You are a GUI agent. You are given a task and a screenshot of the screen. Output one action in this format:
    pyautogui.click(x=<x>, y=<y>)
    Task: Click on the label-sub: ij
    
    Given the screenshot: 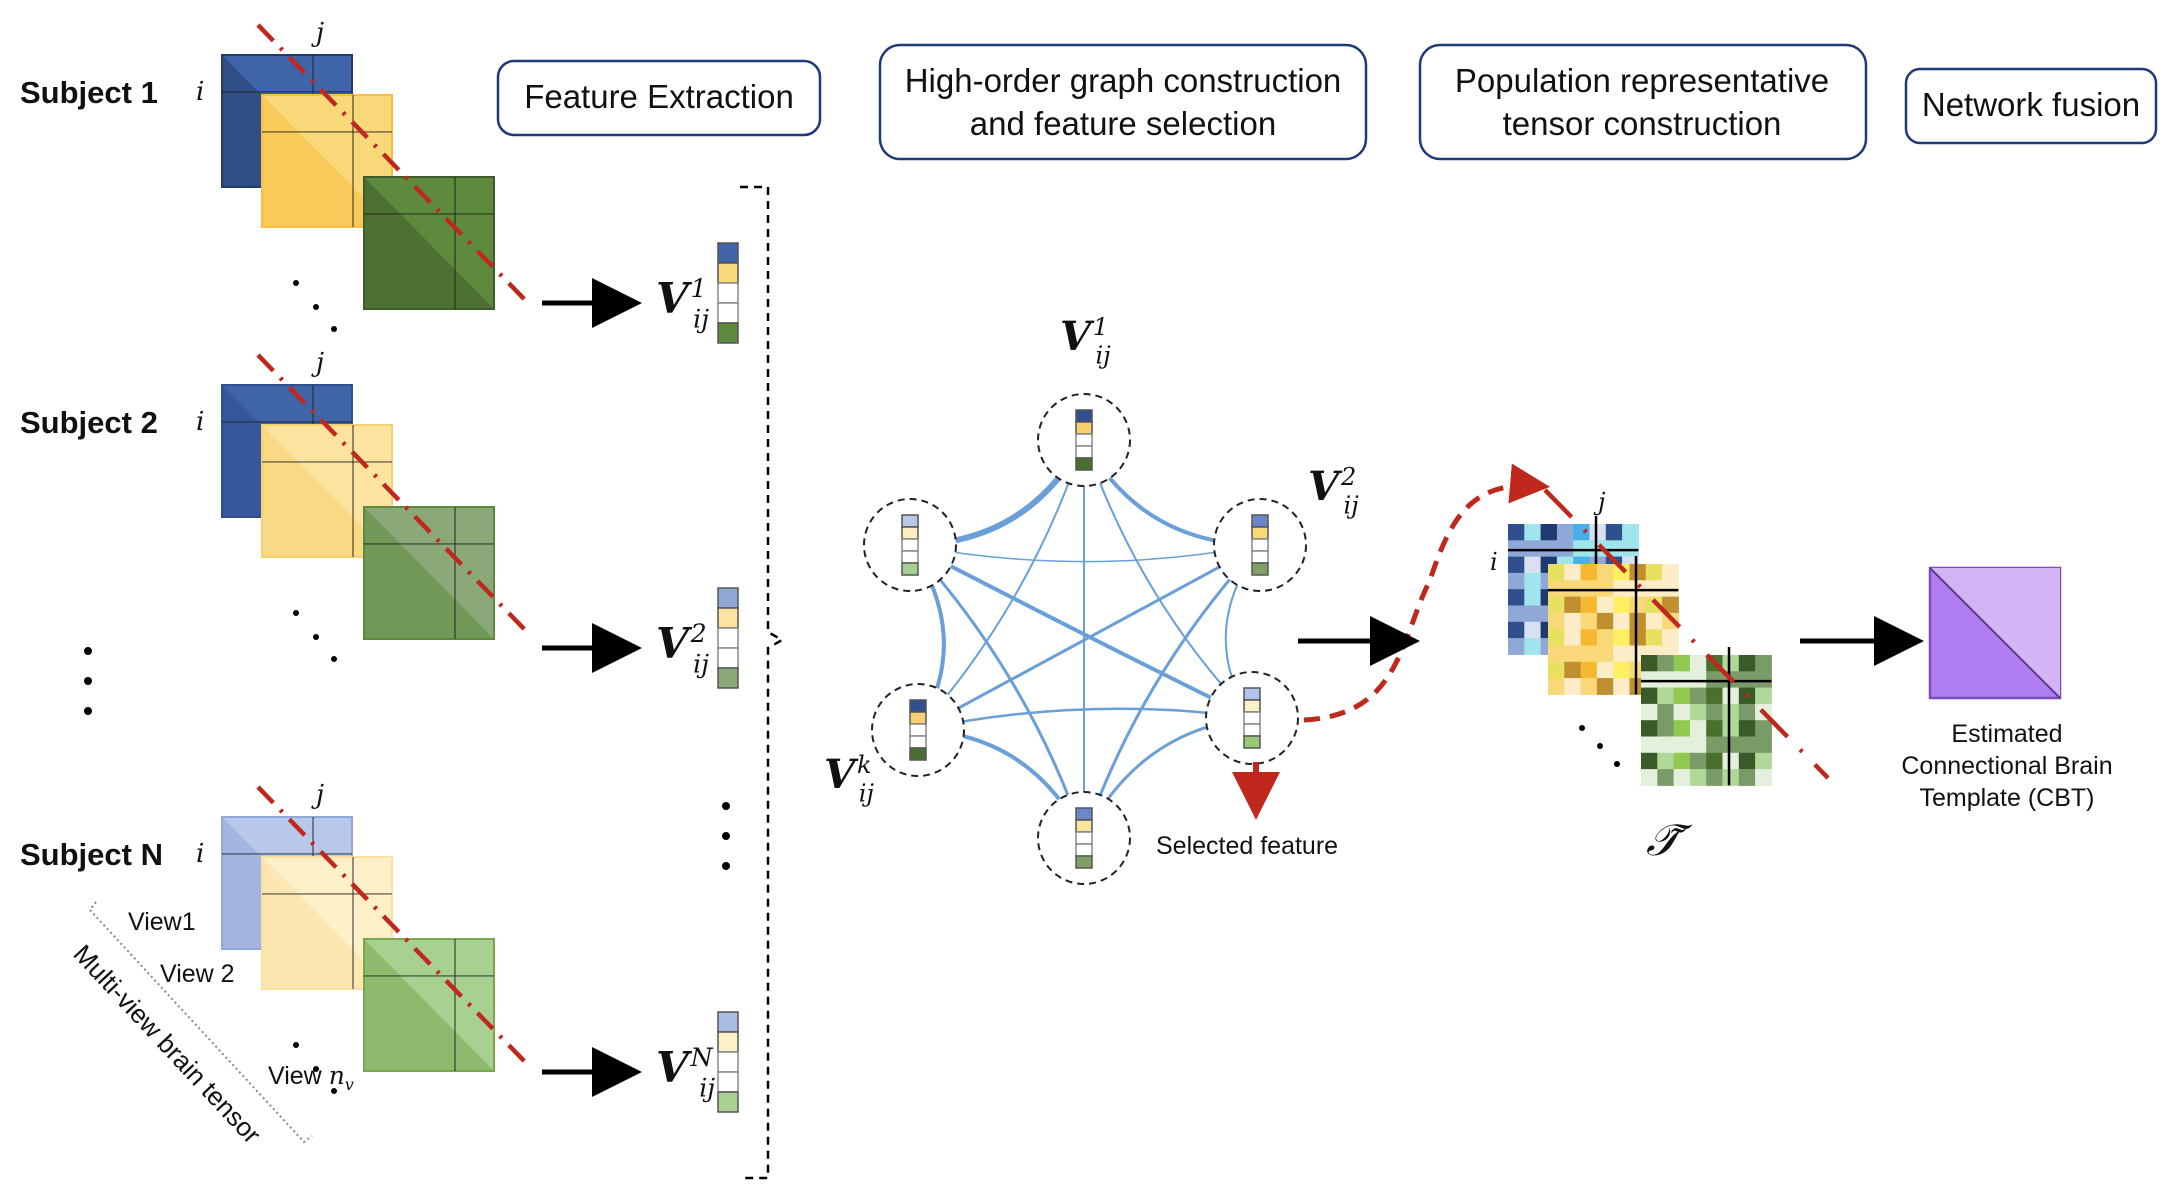 What is the action you would take?
    pyautogui.click(x=1352, y=506)
    